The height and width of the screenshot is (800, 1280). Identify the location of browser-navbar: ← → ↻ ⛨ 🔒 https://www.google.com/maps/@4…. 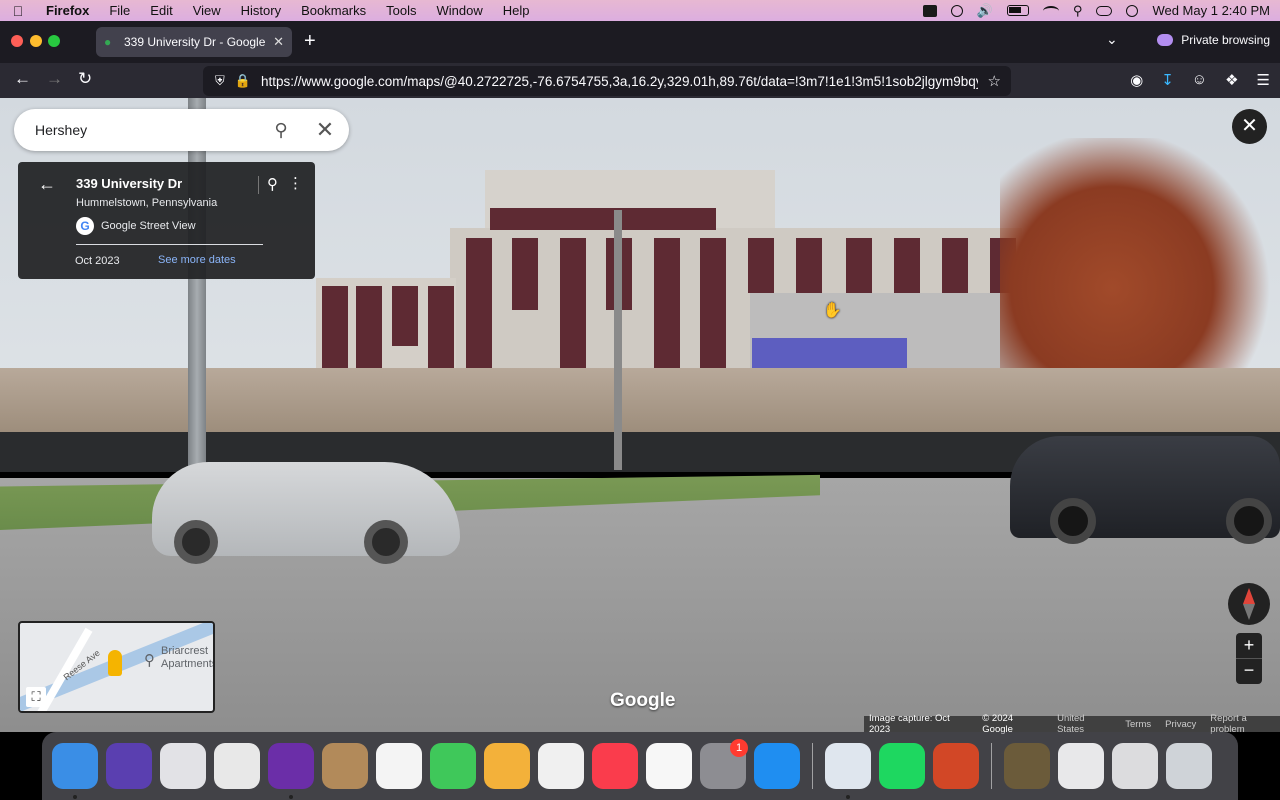
(640, 80).